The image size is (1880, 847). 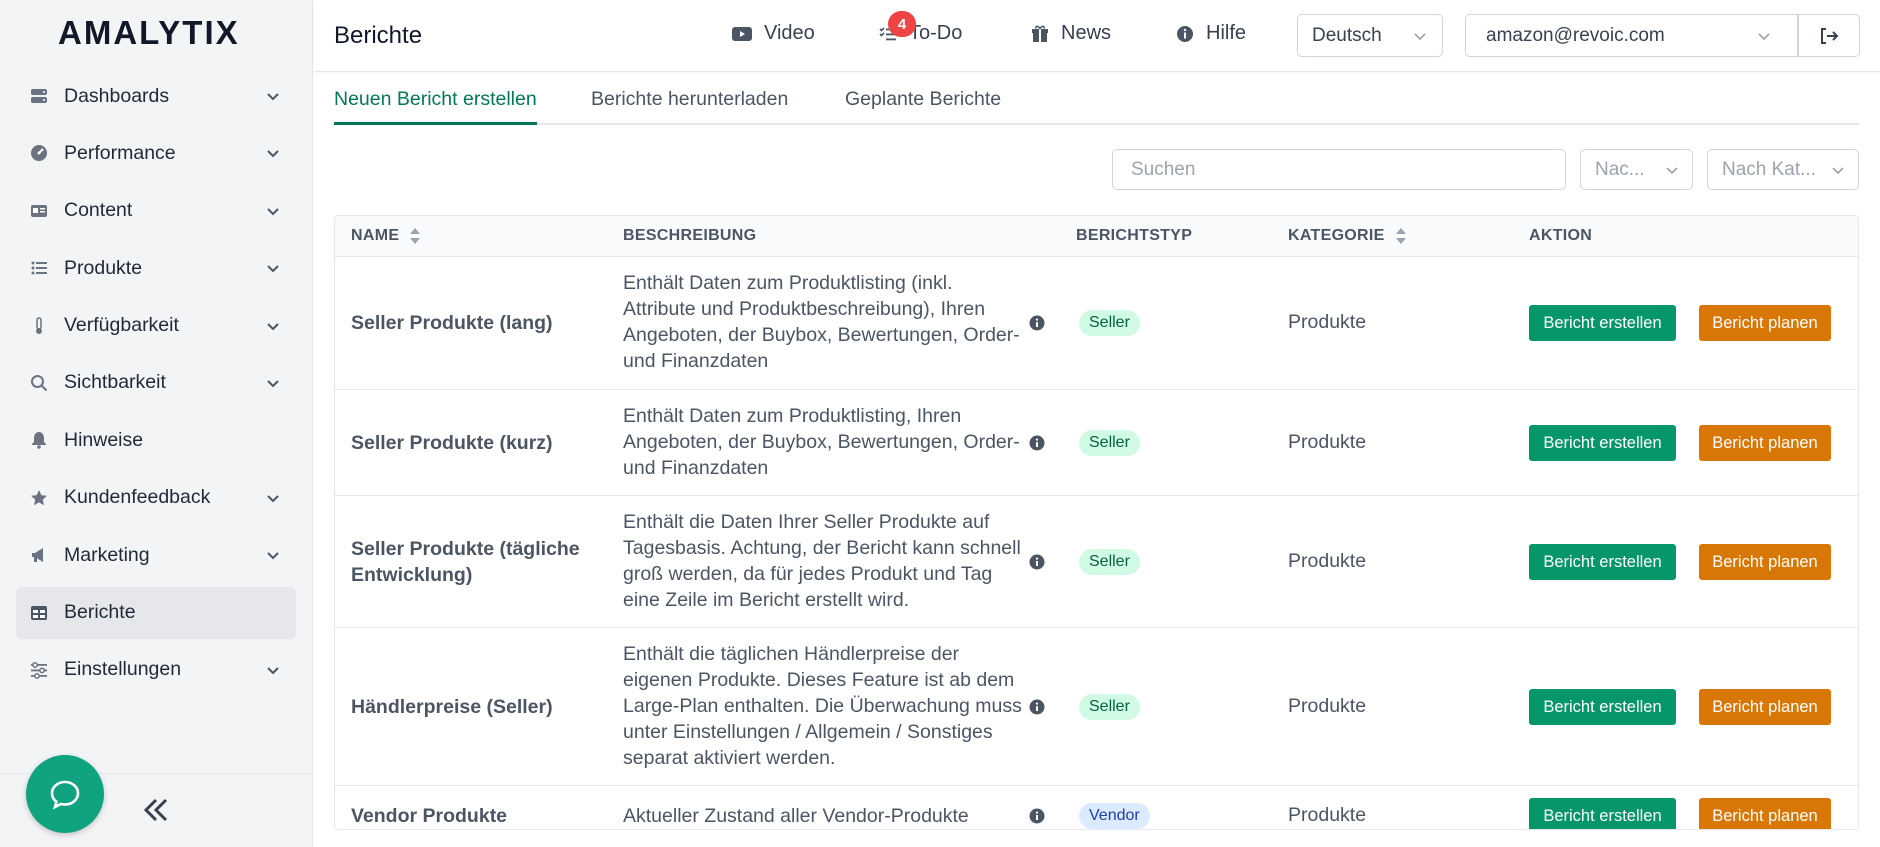 I want to click on video-link: Video, so click(x=773, y=33).